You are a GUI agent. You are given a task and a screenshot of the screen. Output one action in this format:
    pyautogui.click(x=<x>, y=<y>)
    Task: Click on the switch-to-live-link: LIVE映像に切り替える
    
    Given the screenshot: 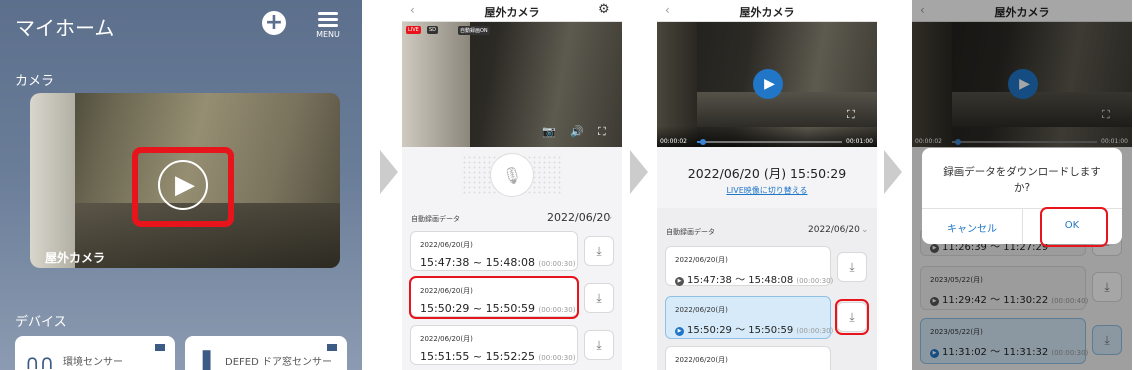 What is the action you would take?
    pyautogui.click(x=767, y=190)
    